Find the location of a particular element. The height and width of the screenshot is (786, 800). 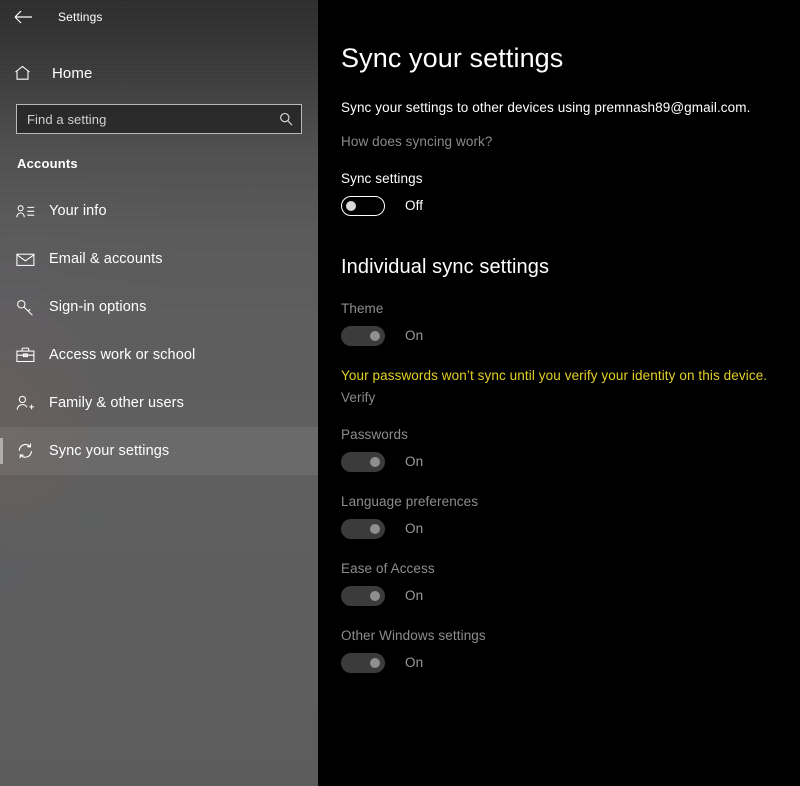

language-preferences-toggle-row: On is located at coordinates (570, 528).